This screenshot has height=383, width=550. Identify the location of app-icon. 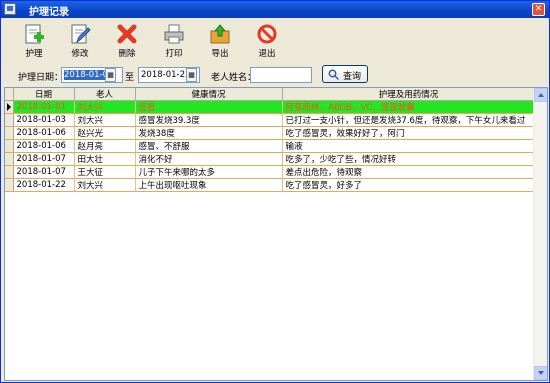
(10, 9).